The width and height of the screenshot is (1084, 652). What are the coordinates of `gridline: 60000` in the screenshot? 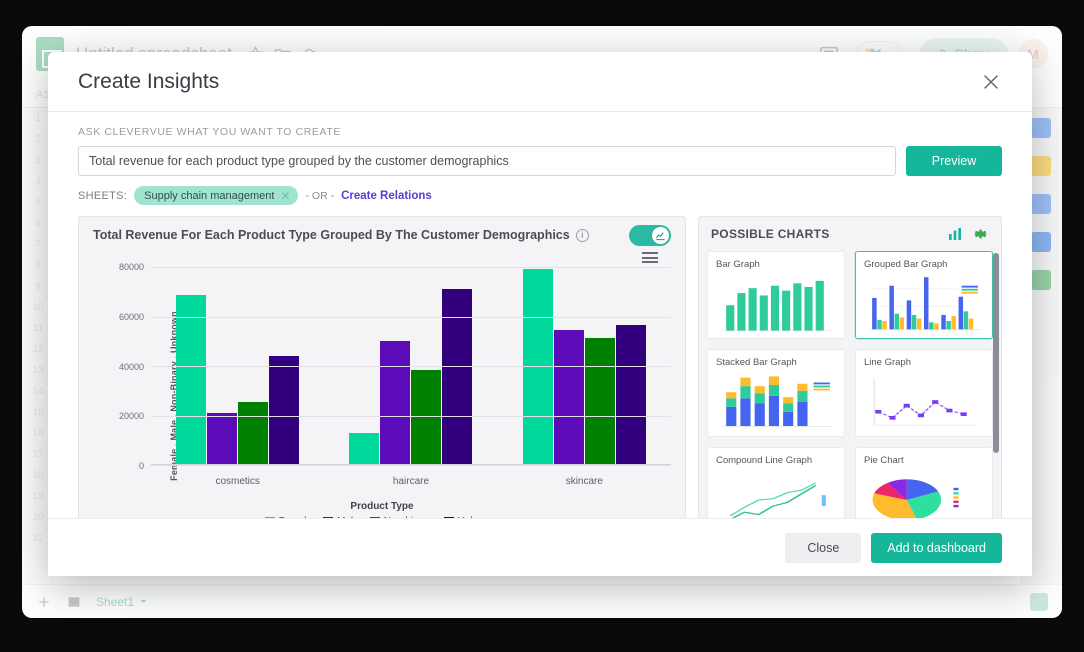 It's located at (395, 317).